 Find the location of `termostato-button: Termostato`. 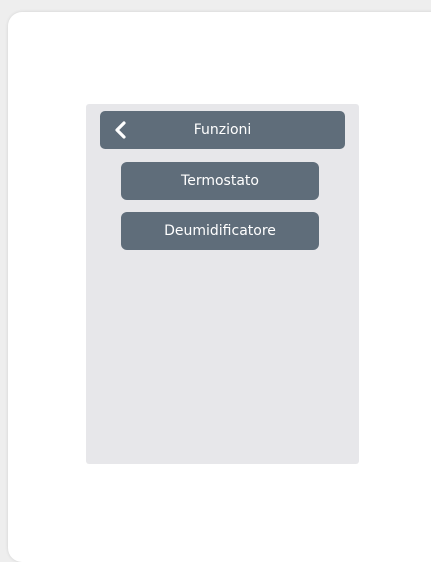

termostato-button: Termostato is located at coordinates (220, 181).